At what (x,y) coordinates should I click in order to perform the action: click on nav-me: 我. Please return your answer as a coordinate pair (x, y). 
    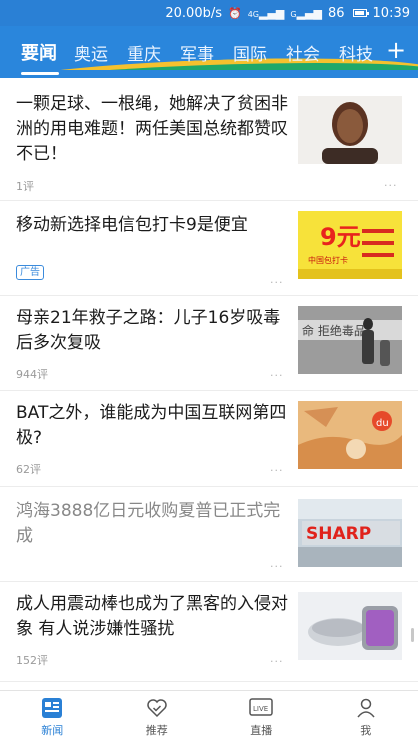
    Looking at the image, I should click on (366, 717).